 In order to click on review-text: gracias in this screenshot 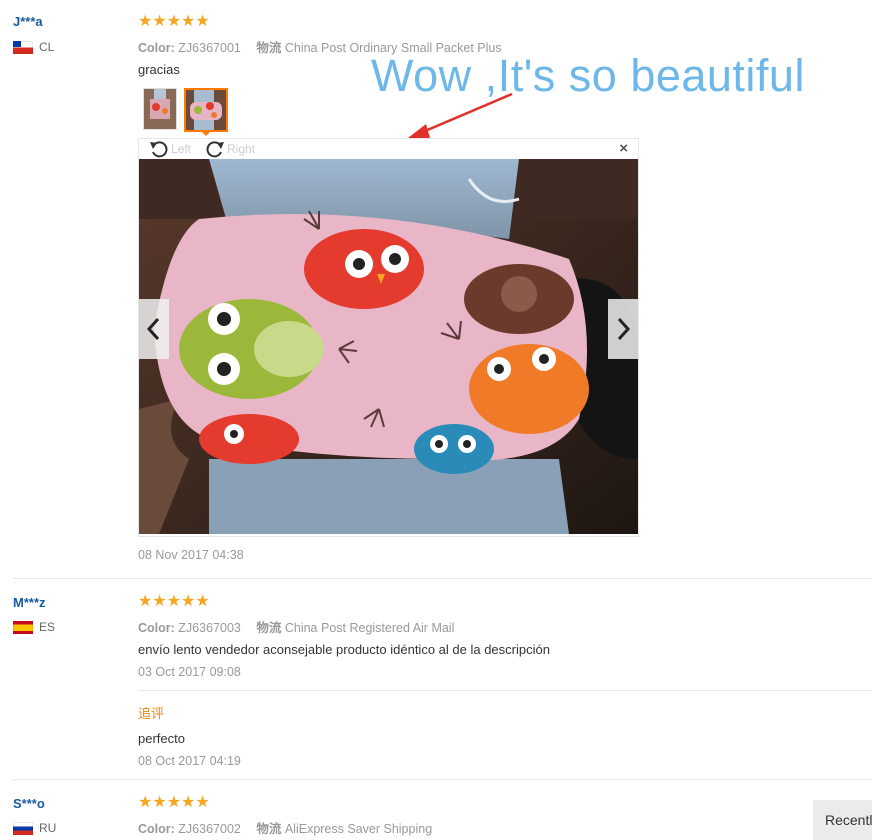, I will do `click(159, 69)`.